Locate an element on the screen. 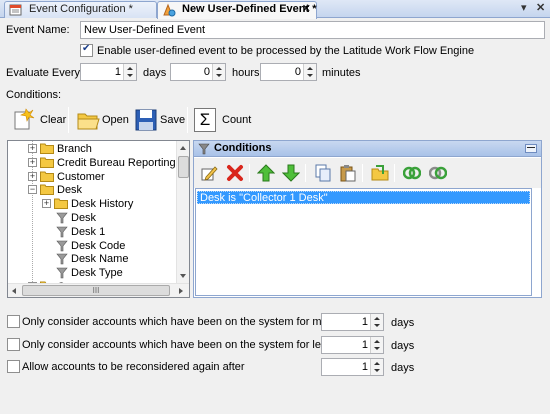 The height and width of the screenshot is (414, 550). tree-item: Desk Name is located at coordinates (91, 259).